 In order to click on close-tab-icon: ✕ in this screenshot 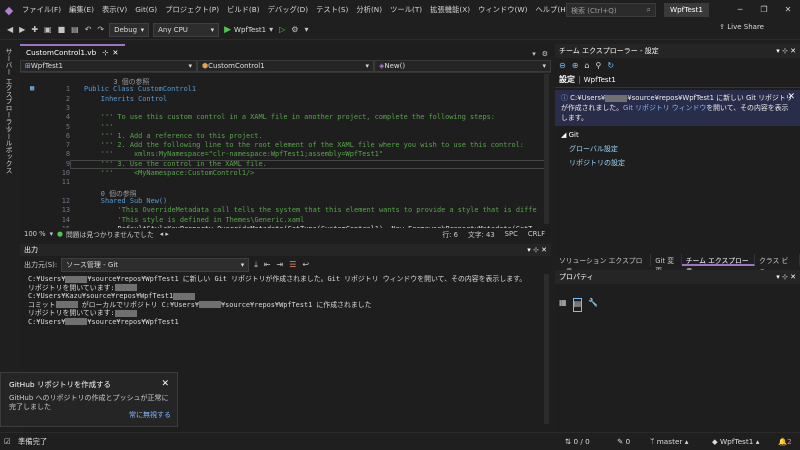, I will do `click(115, 52)`.